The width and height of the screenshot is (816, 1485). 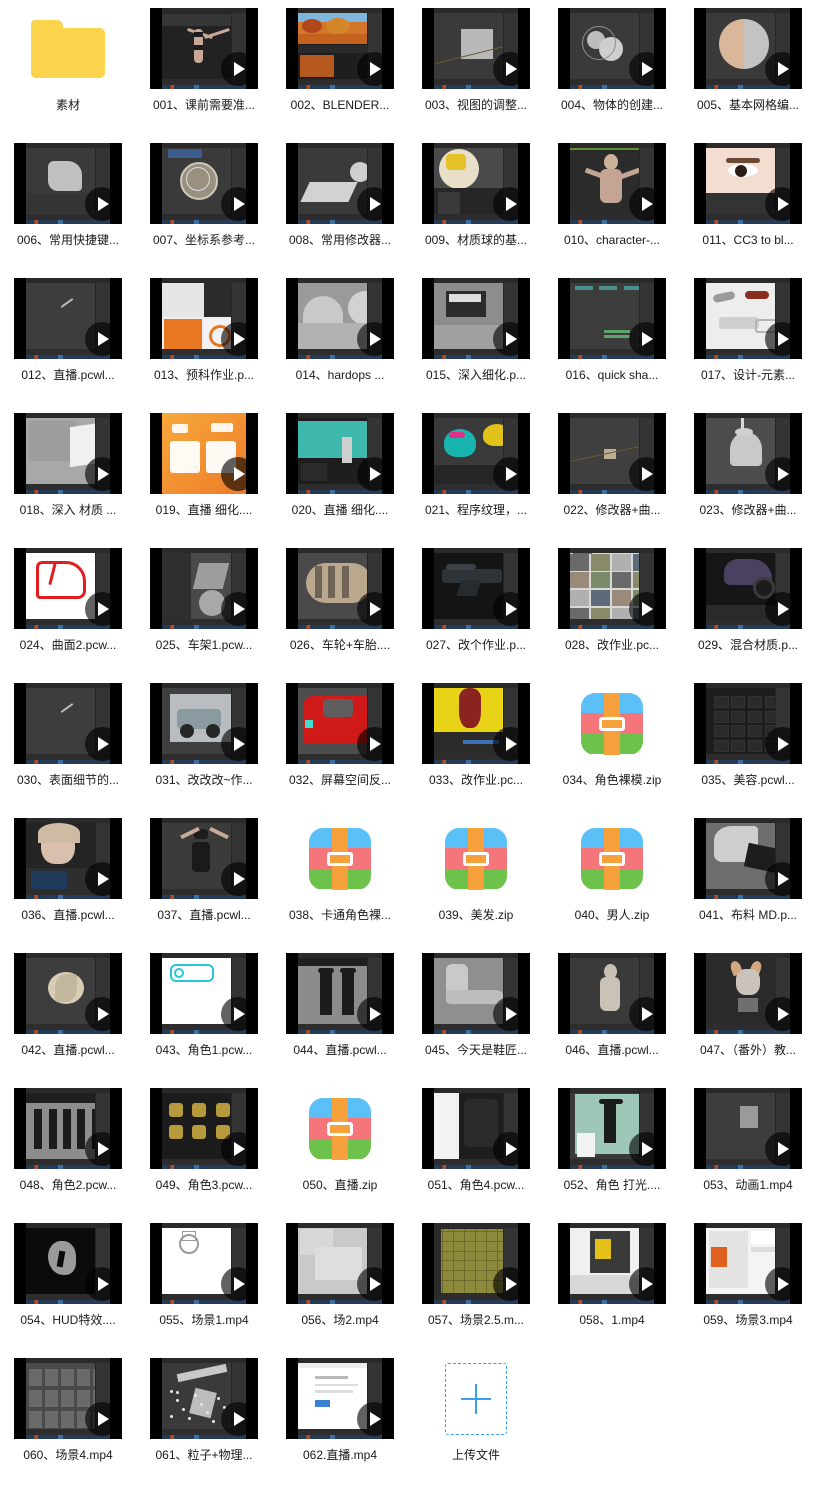 What do you see at coordinates (340, 1417) in the screenshot?
I see `grid-item-video: 062.直播.mp4` at bounding box center [340, 1417].